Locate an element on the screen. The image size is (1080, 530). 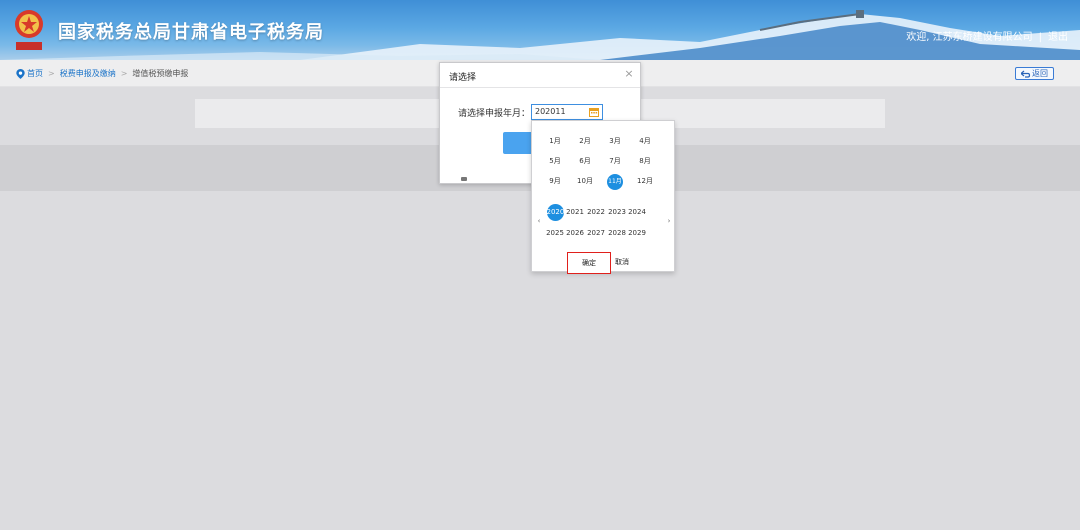
month-2: 2月 is located at coordinates (585, 141).